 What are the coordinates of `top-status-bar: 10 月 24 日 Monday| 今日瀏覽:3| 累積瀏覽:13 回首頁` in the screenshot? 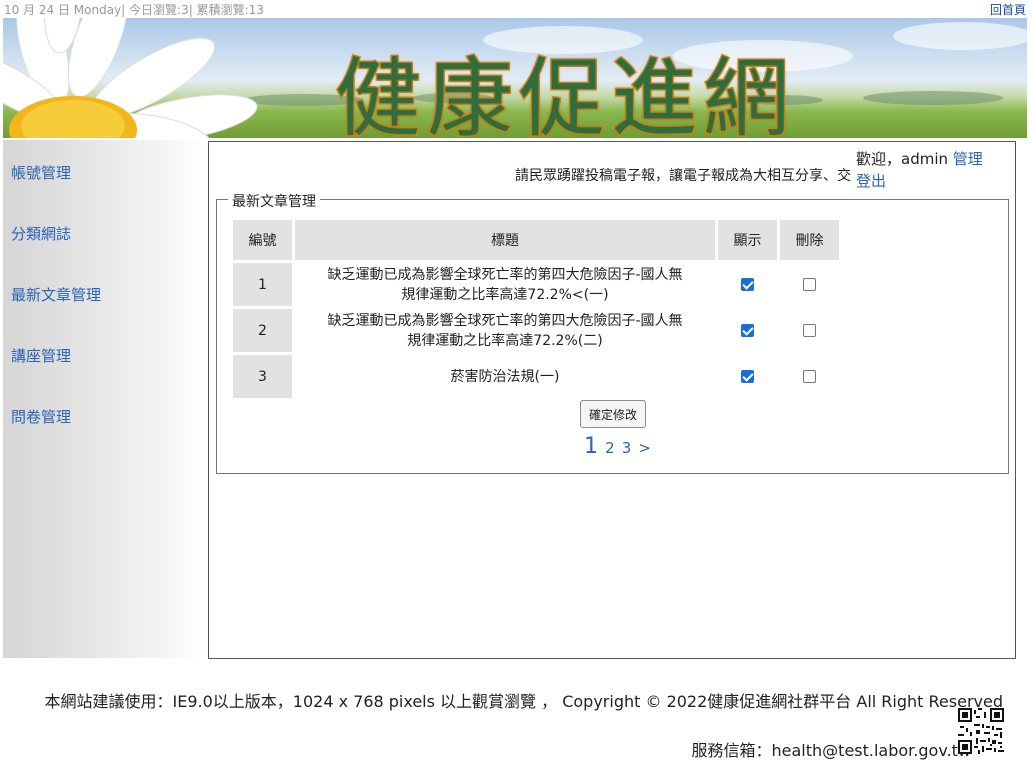 It's located at (515, 9).